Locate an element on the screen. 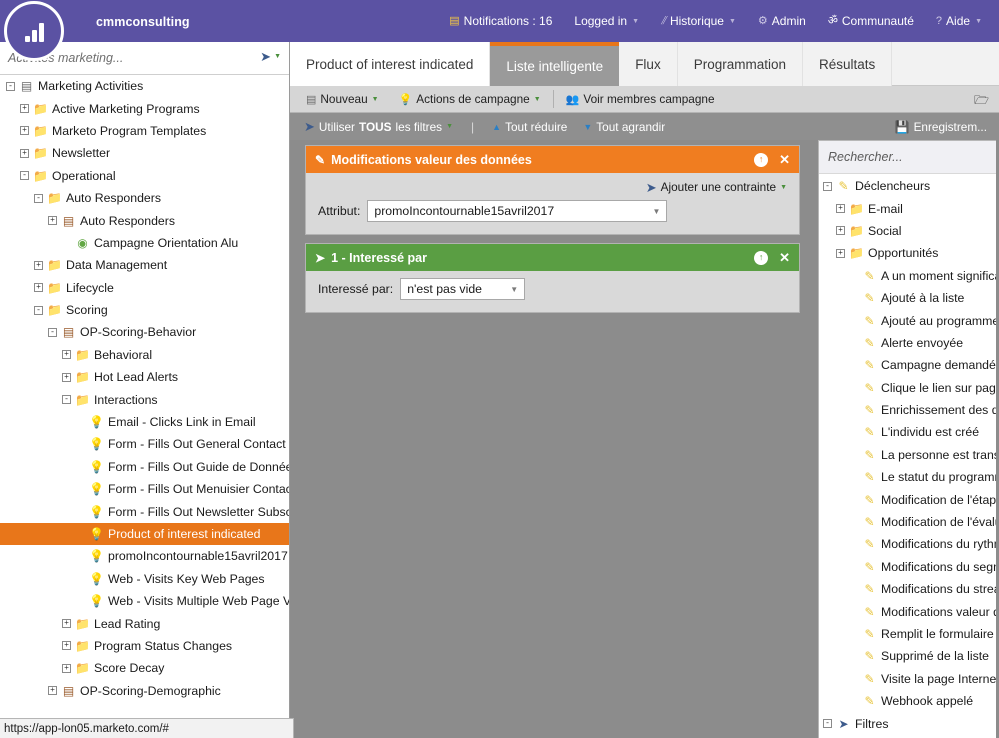  trigger-item-modification-de-l-valuation: ✎ Modification de l'évaluation is located at coordinates (909, 522).